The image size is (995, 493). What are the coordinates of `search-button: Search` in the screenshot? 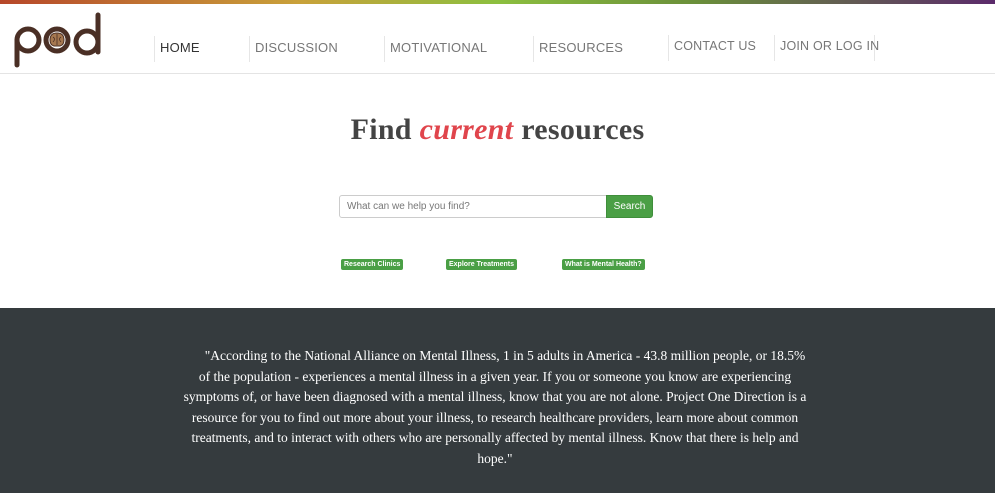 It's located at (629, 206).